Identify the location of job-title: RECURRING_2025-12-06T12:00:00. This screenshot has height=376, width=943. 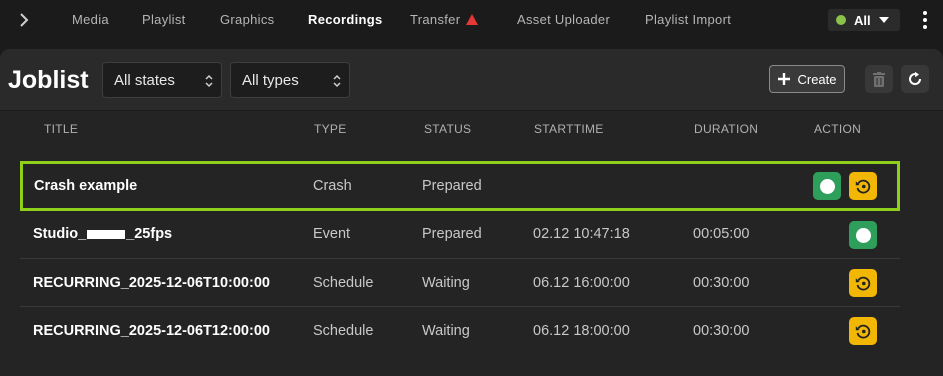
(151, 330).